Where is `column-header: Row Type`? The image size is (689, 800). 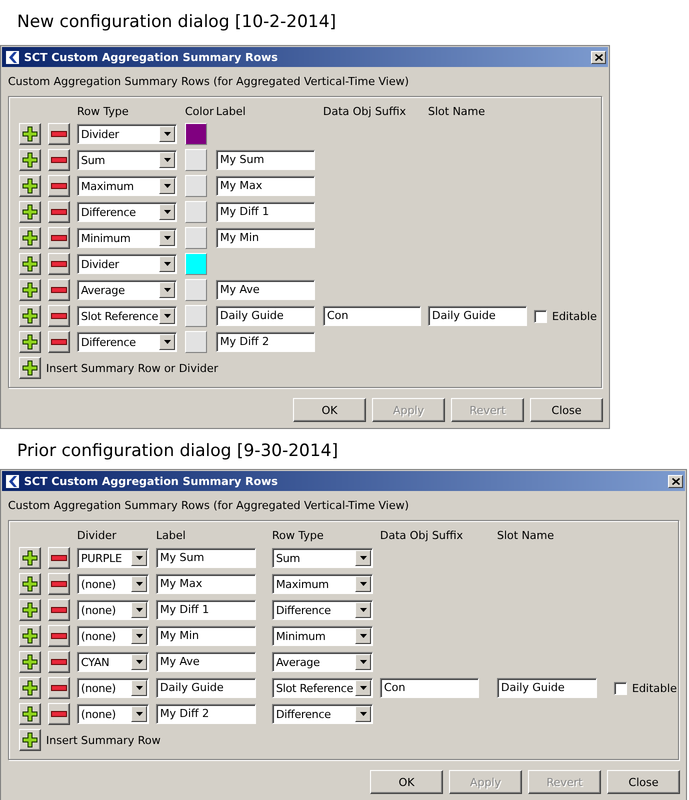 column-header: Row Type is located at coordinates (103, 112).